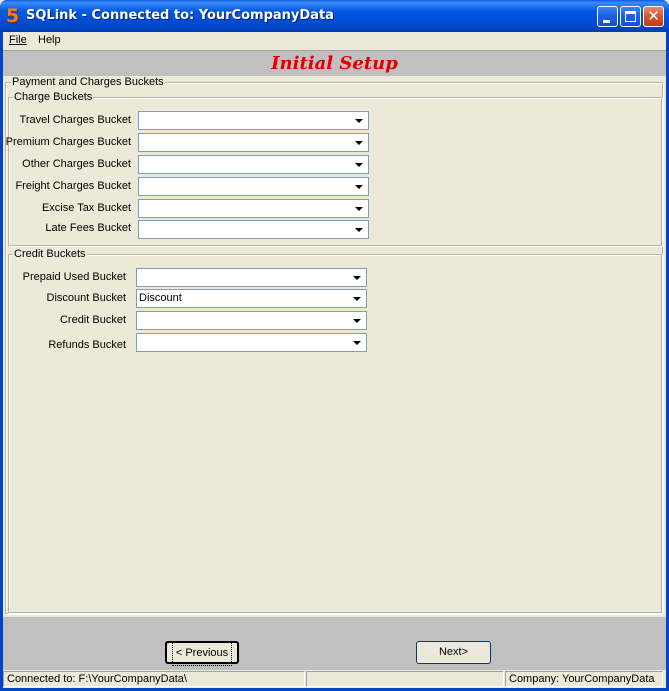 Image resolution: width=669 pixels, height=691 pixels. I want to click on premium-charges-label: Premium Charges Bucket, so click(68, 142).